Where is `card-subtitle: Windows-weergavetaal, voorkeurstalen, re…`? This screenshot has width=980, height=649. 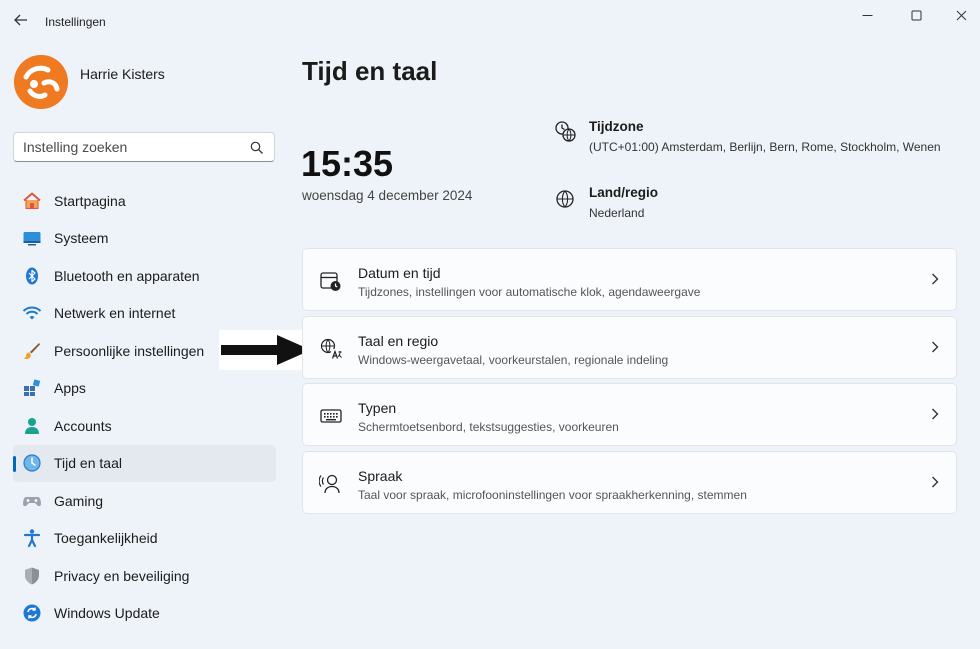
card-subtitle: Windows-weergavetaal, voorkeurstalen, re… is located at coordinates (513, 360).